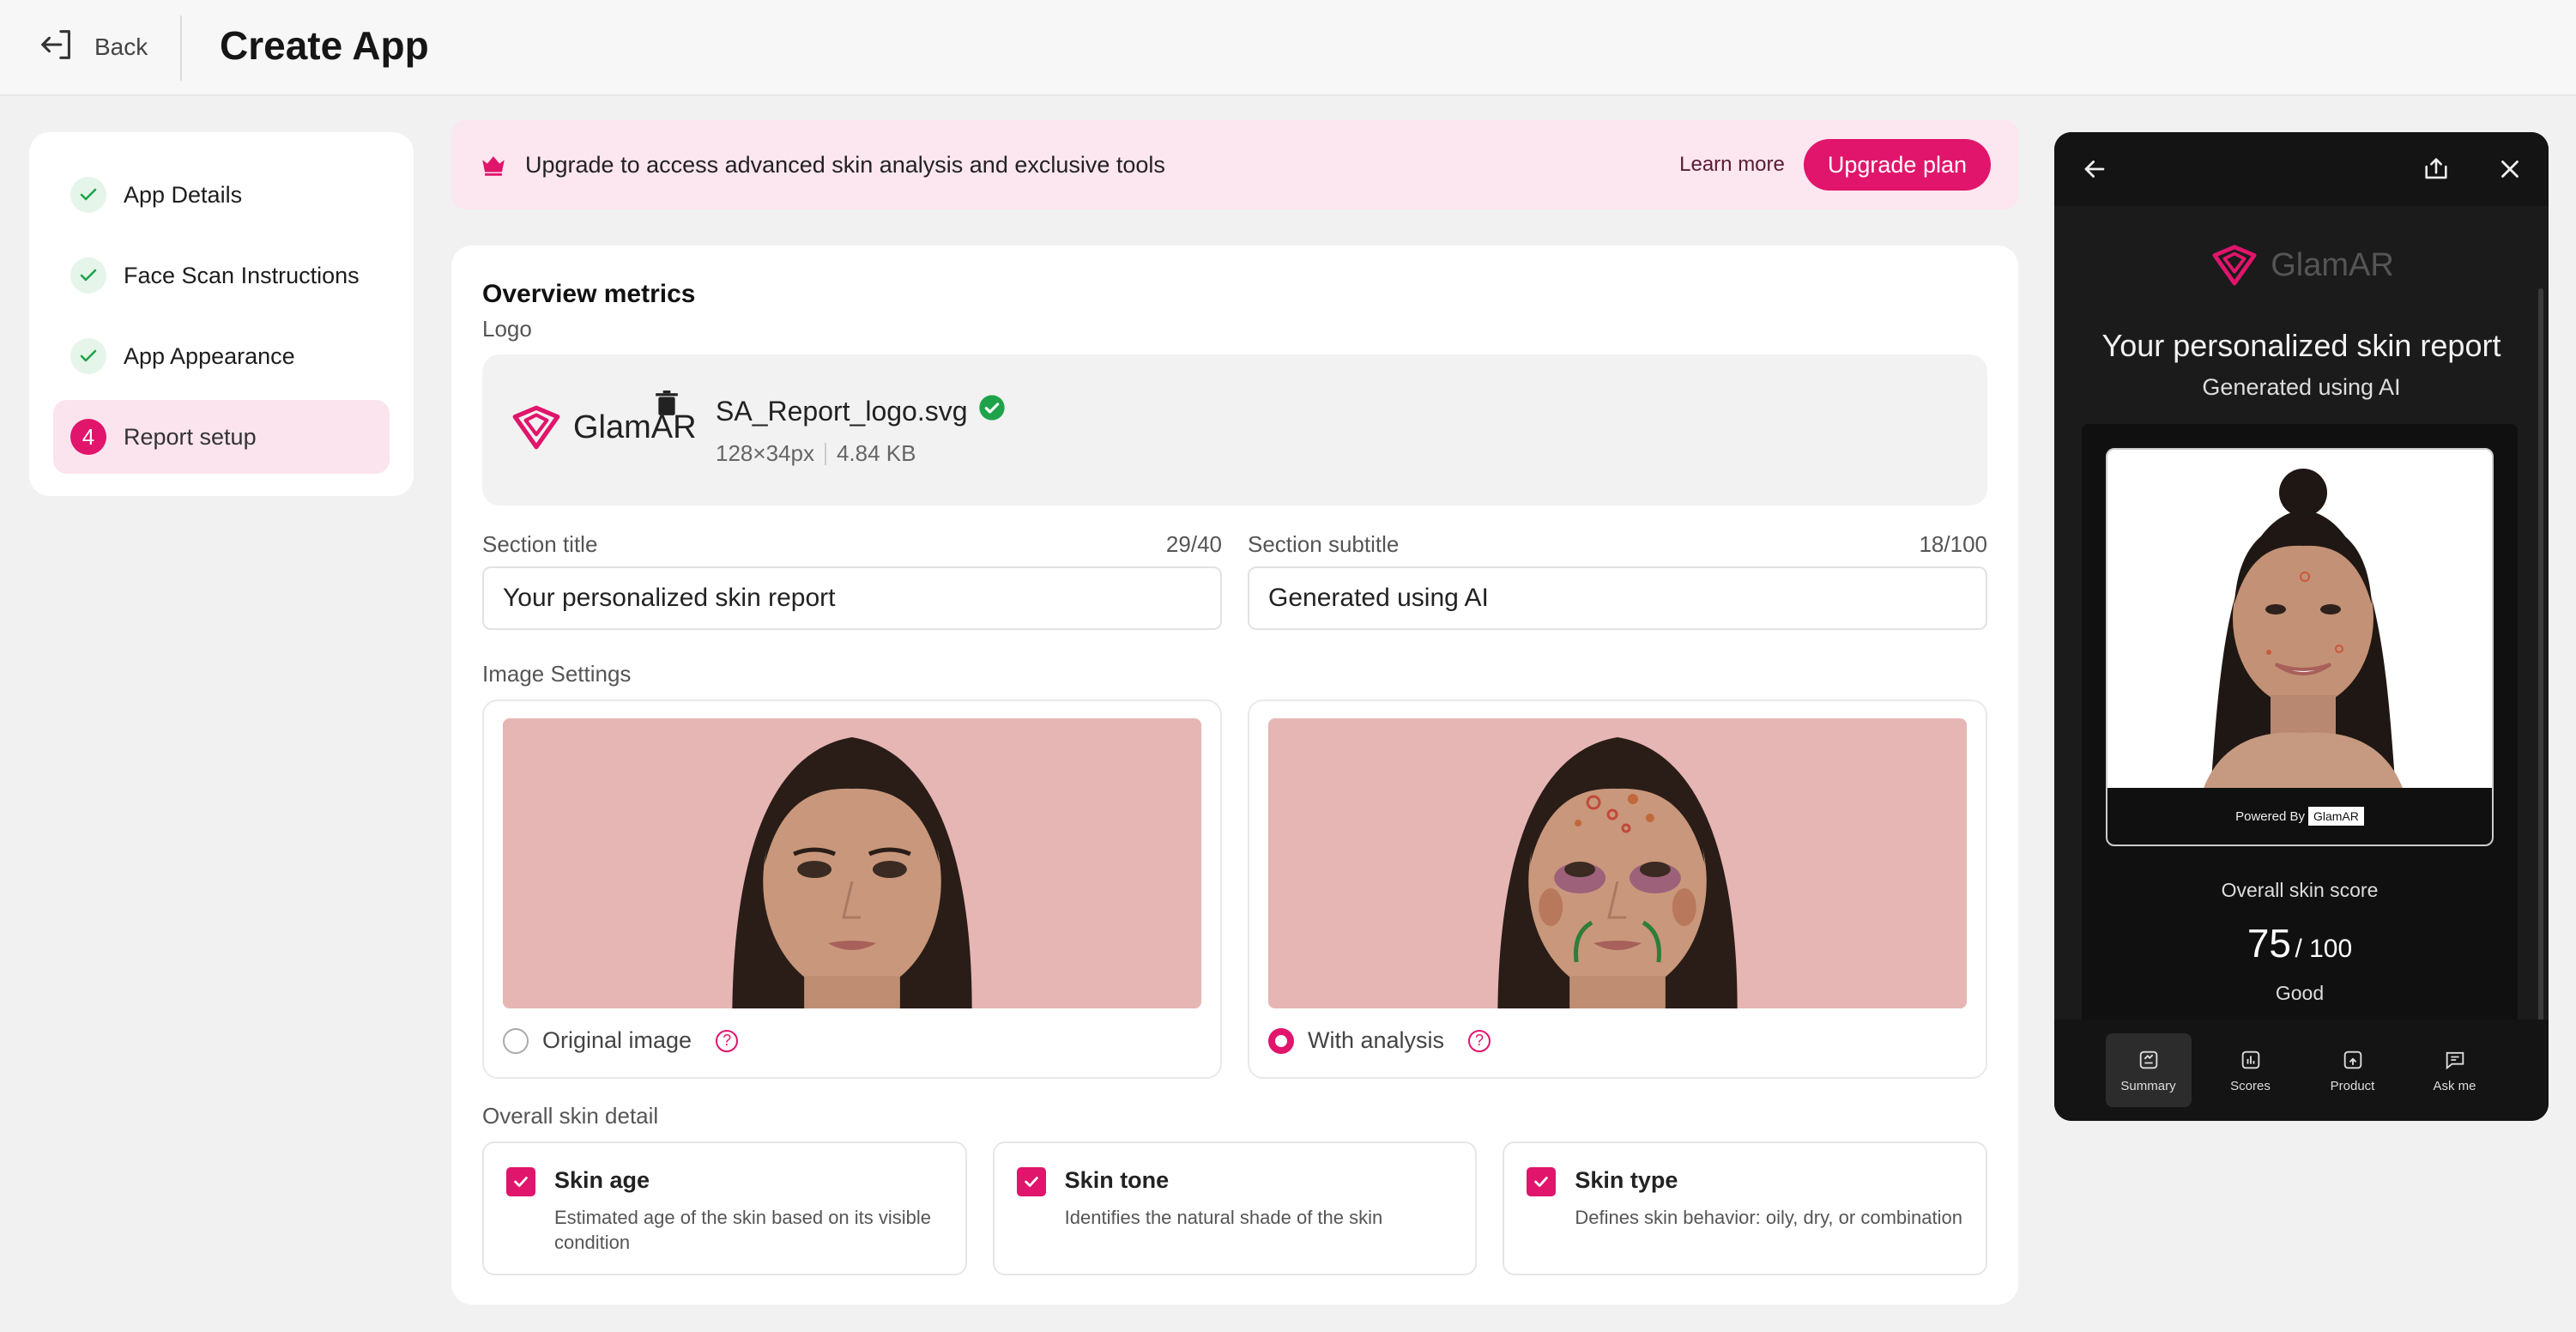 This screenshot has height=1332, width=2576. I want to click on image-settings-label: Image Settings, so click(557, 674).